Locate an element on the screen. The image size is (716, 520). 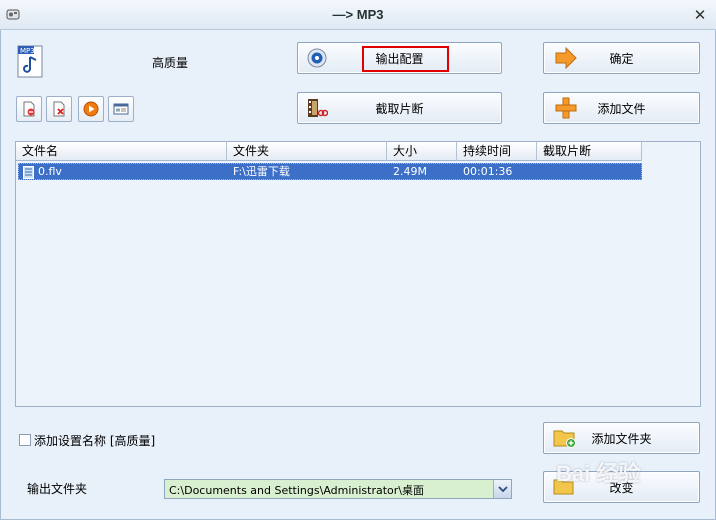
play-button is located at coordinates (91, 109).